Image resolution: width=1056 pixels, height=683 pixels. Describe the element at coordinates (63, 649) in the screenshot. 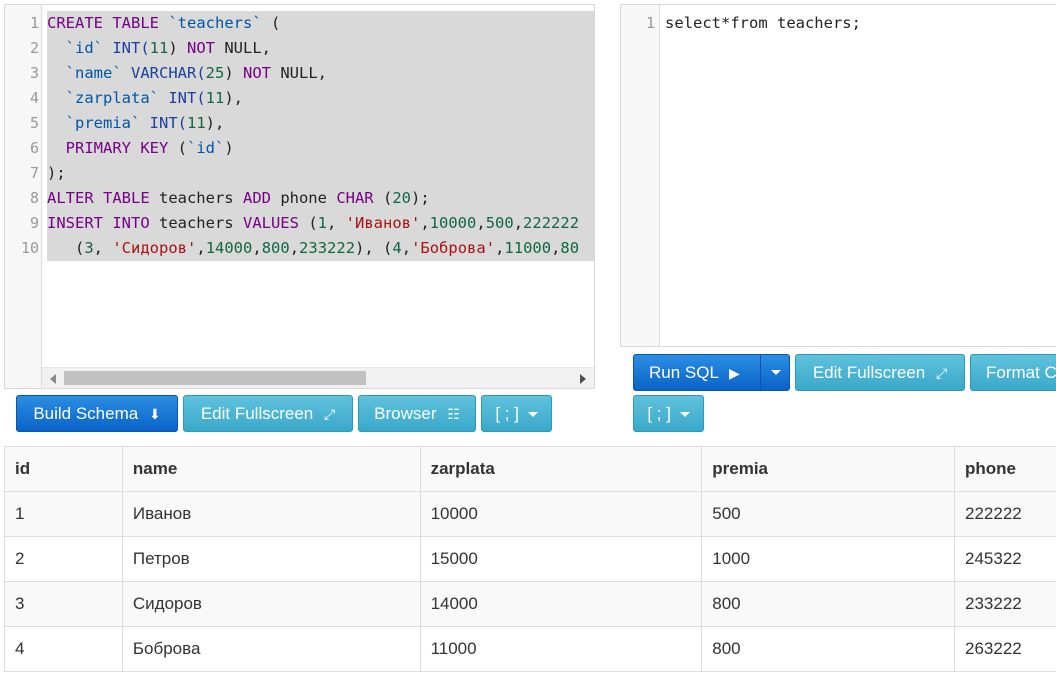

I see `table-cell: 4` at that location.